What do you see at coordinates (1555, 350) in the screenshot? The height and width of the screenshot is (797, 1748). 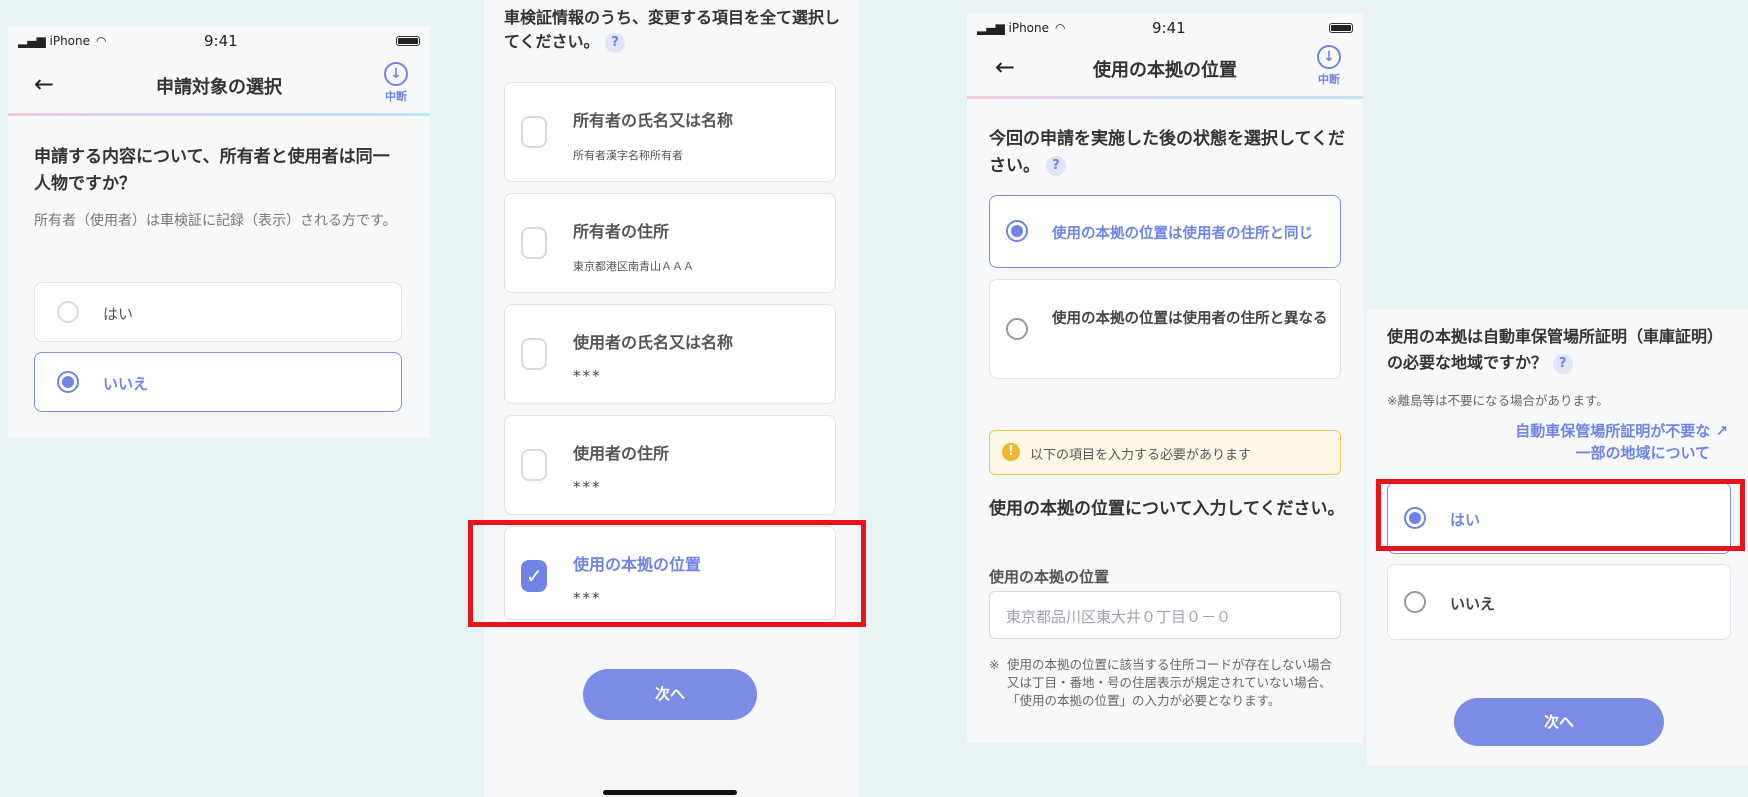 I see `question-text: 使用の本拠は自動車保管場所証明（車庫証明）の必要な地域ですか？ ?` at bounding box center [1555, 350].